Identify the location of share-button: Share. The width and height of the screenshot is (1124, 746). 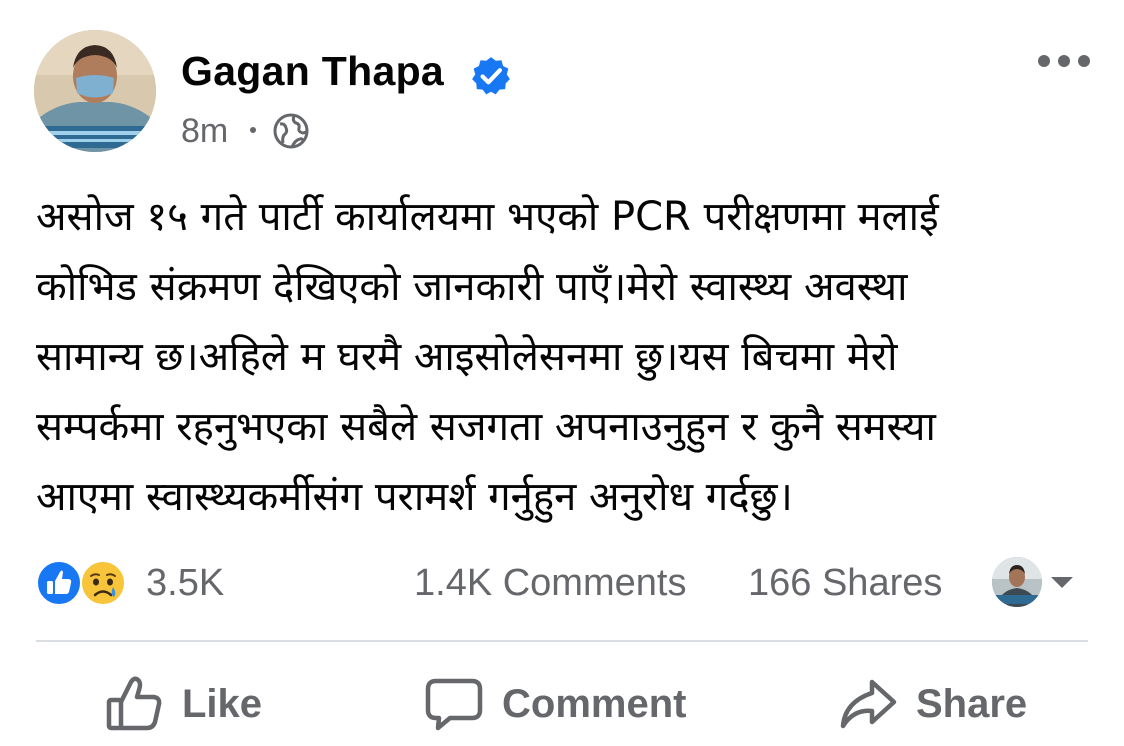
(944, 703).